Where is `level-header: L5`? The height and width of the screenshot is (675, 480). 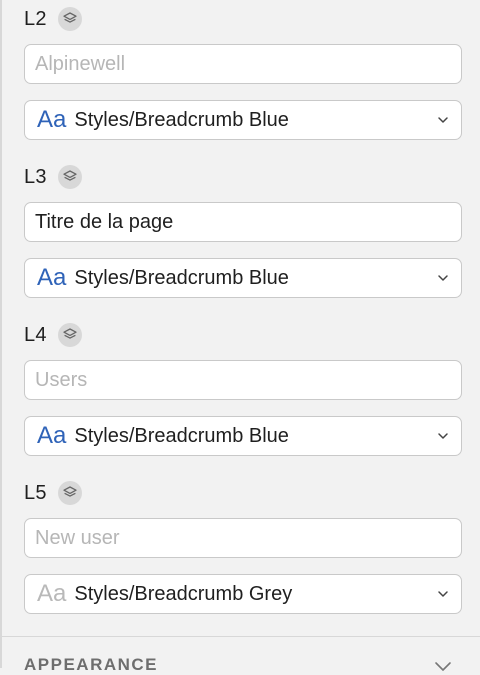
level-header: L5 is located at coordinates (243, 493).